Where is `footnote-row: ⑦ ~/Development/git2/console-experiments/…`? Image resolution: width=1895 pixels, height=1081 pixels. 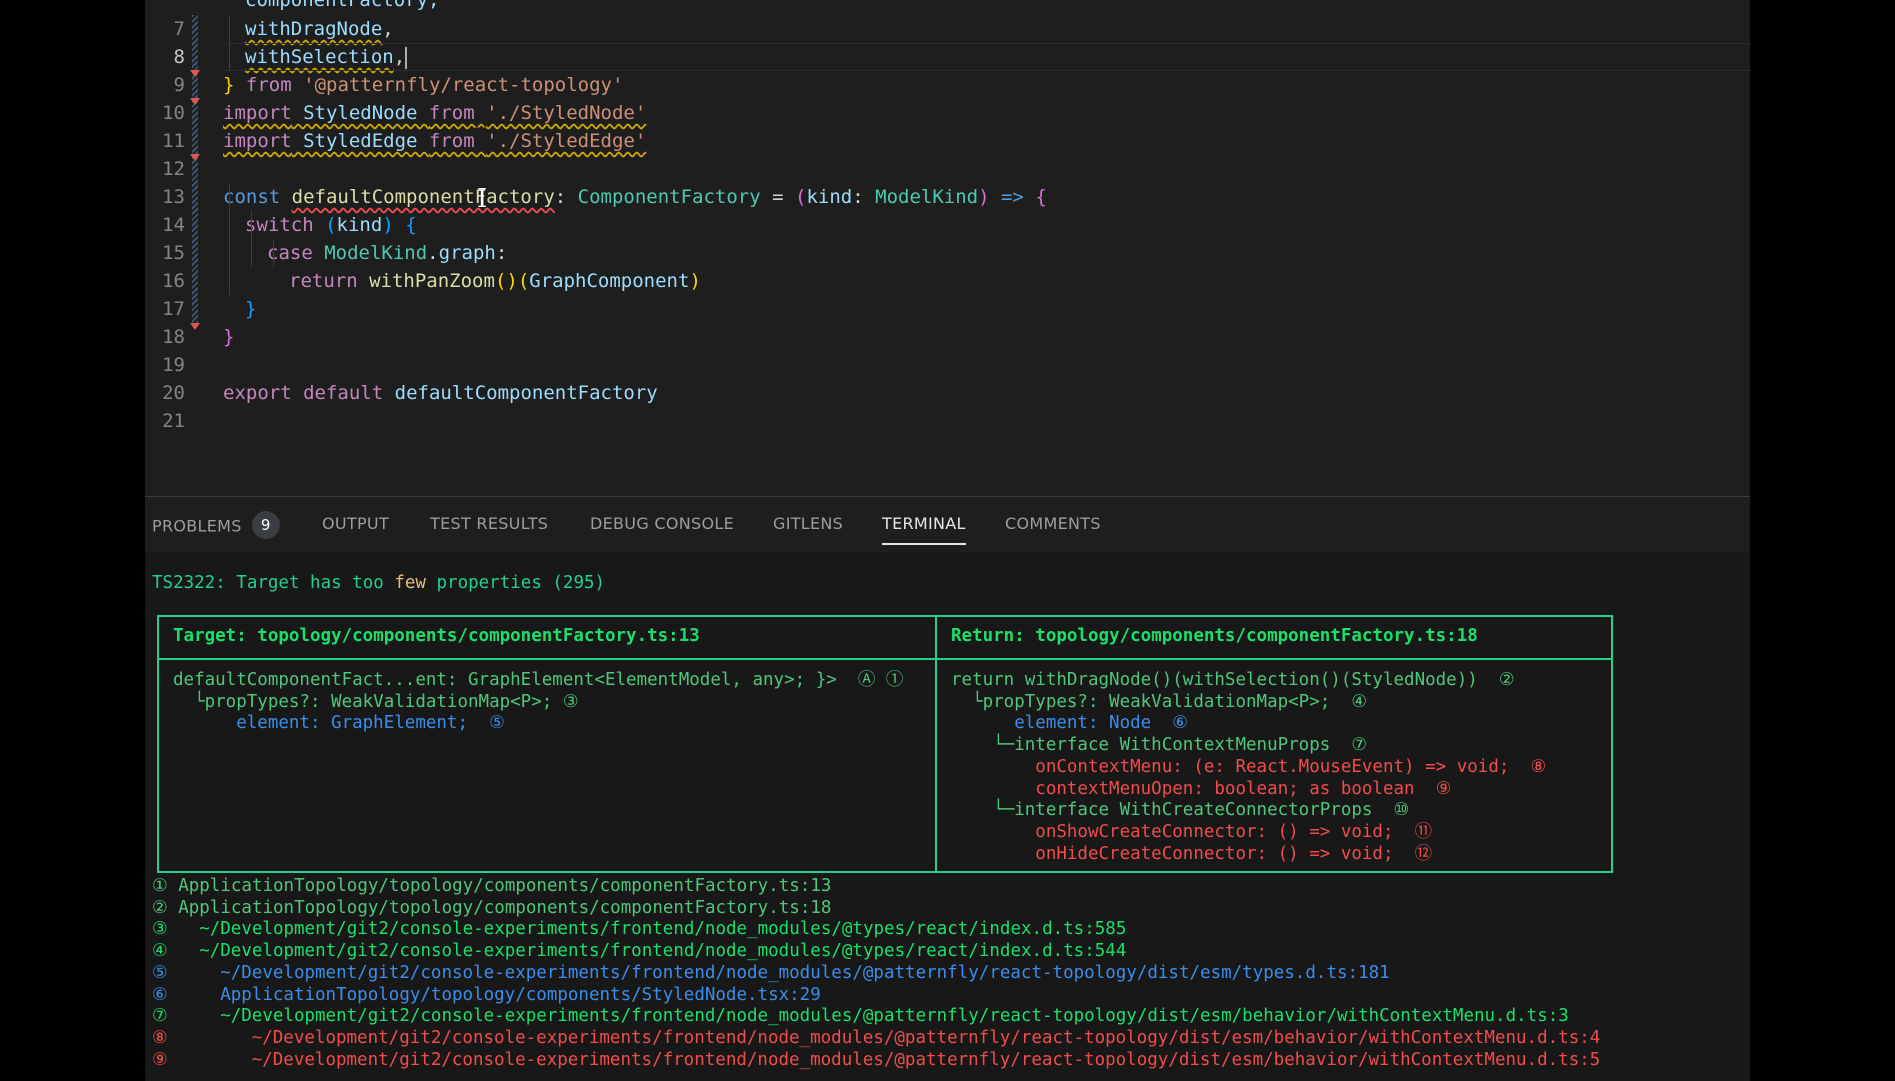
footnote-row: ⑦ ~/Development/git2/console-experiments/… is located at coordinates (860, 1016).